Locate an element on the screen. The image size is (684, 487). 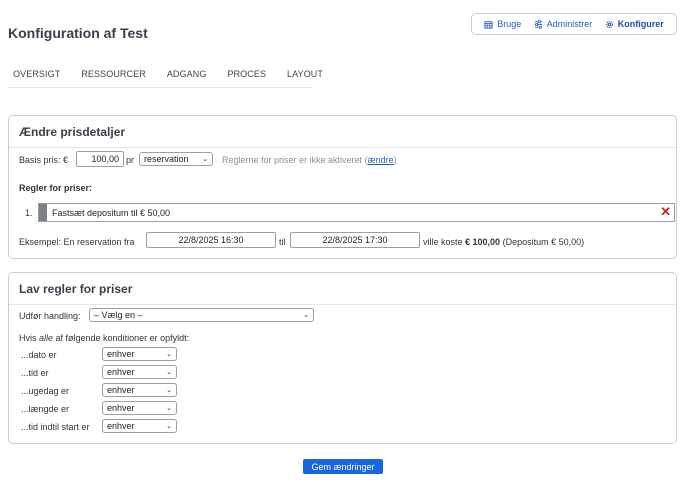
condition-label-length: ...længde er is located at coordinates (45, 409).